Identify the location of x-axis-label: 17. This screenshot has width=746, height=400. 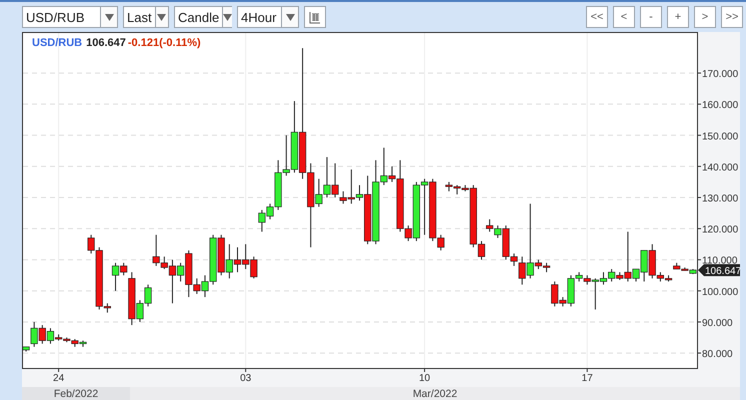
(587, 377).